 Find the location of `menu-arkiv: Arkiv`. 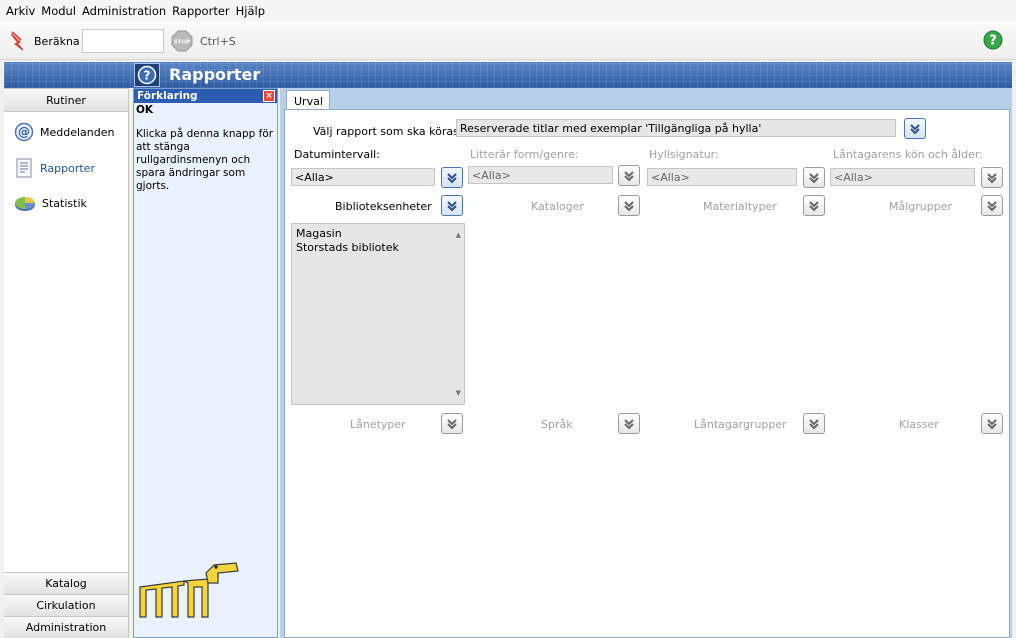

menu-arkiv: Arkiv is located at coordinates (20, 11).